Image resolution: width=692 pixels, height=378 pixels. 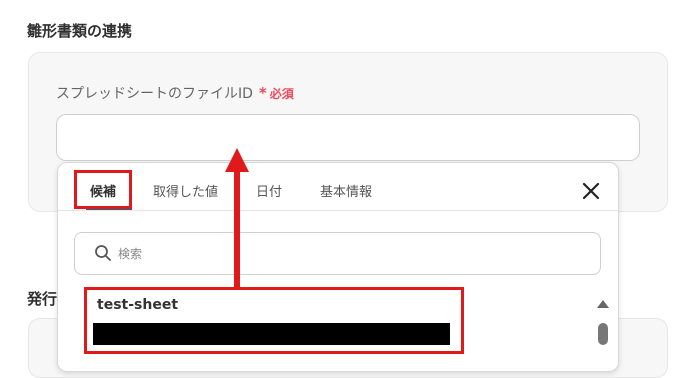 I want to click on scrollbar-thumb, so click(x=603, y=334).